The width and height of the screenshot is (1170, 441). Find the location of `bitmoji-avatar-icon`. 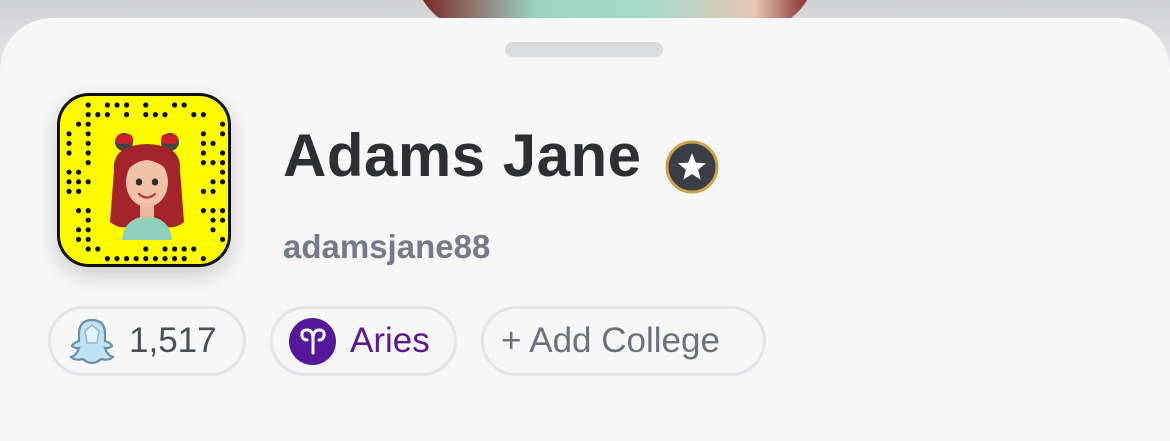

bitmoji-avatar-icon is located at coordinates (147, 186).